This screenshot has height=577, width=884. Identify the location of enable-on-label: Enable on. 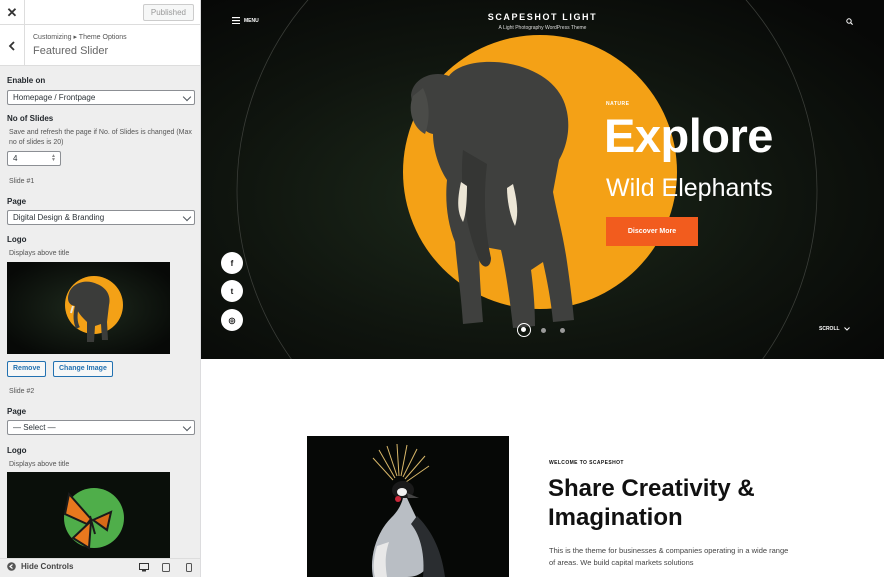
(26, 80).